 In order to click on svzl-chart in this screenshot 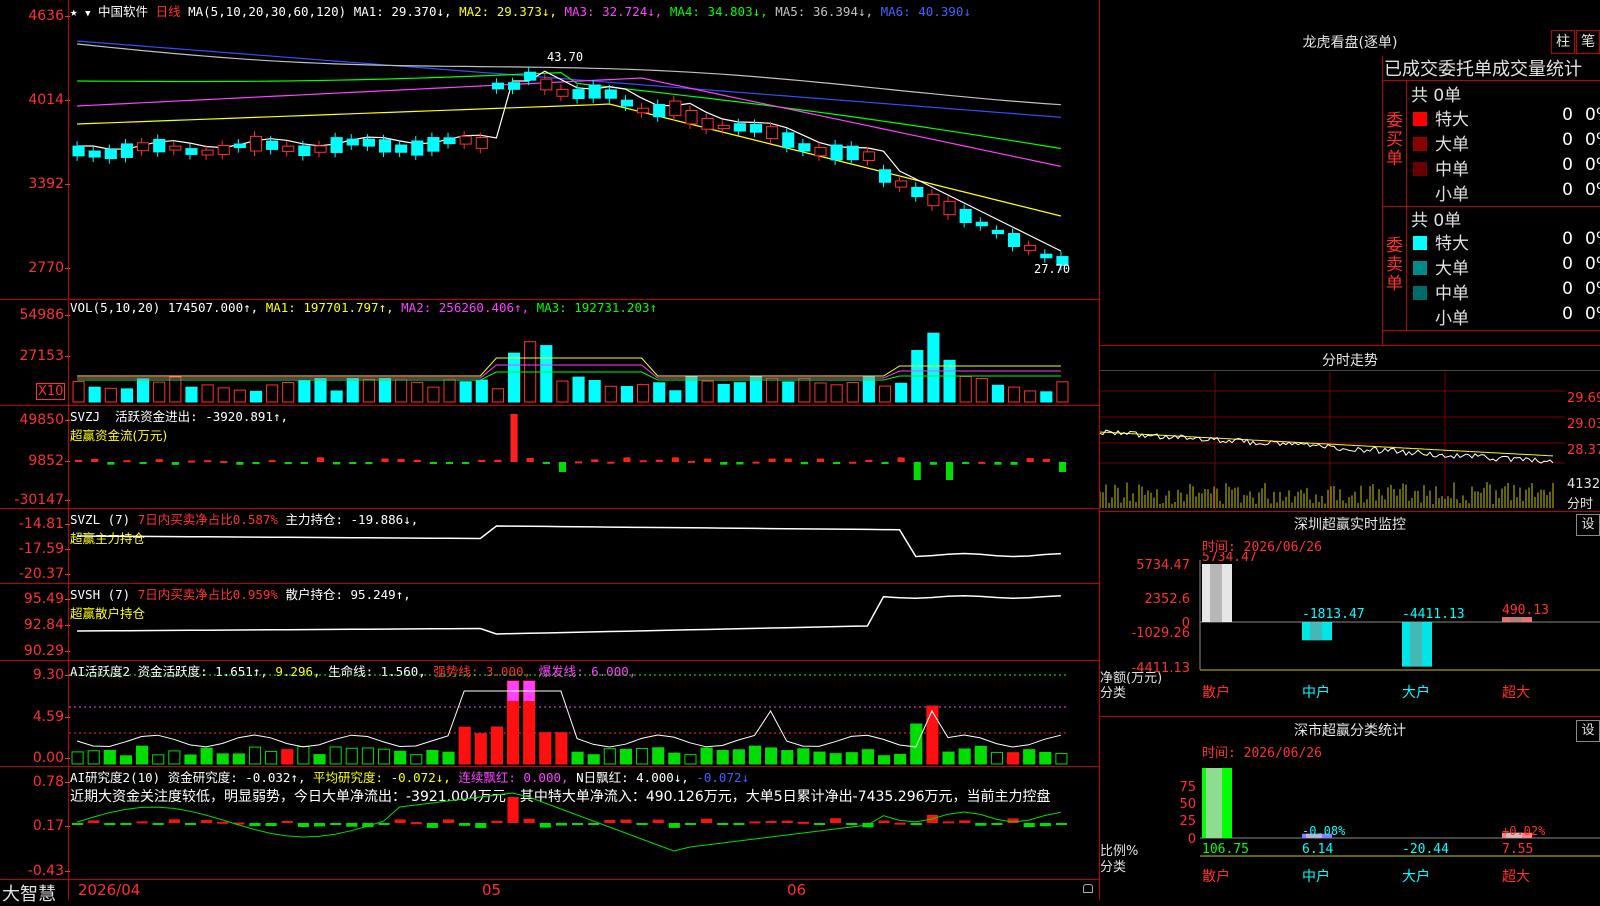, I will do `click(584, 546)`.